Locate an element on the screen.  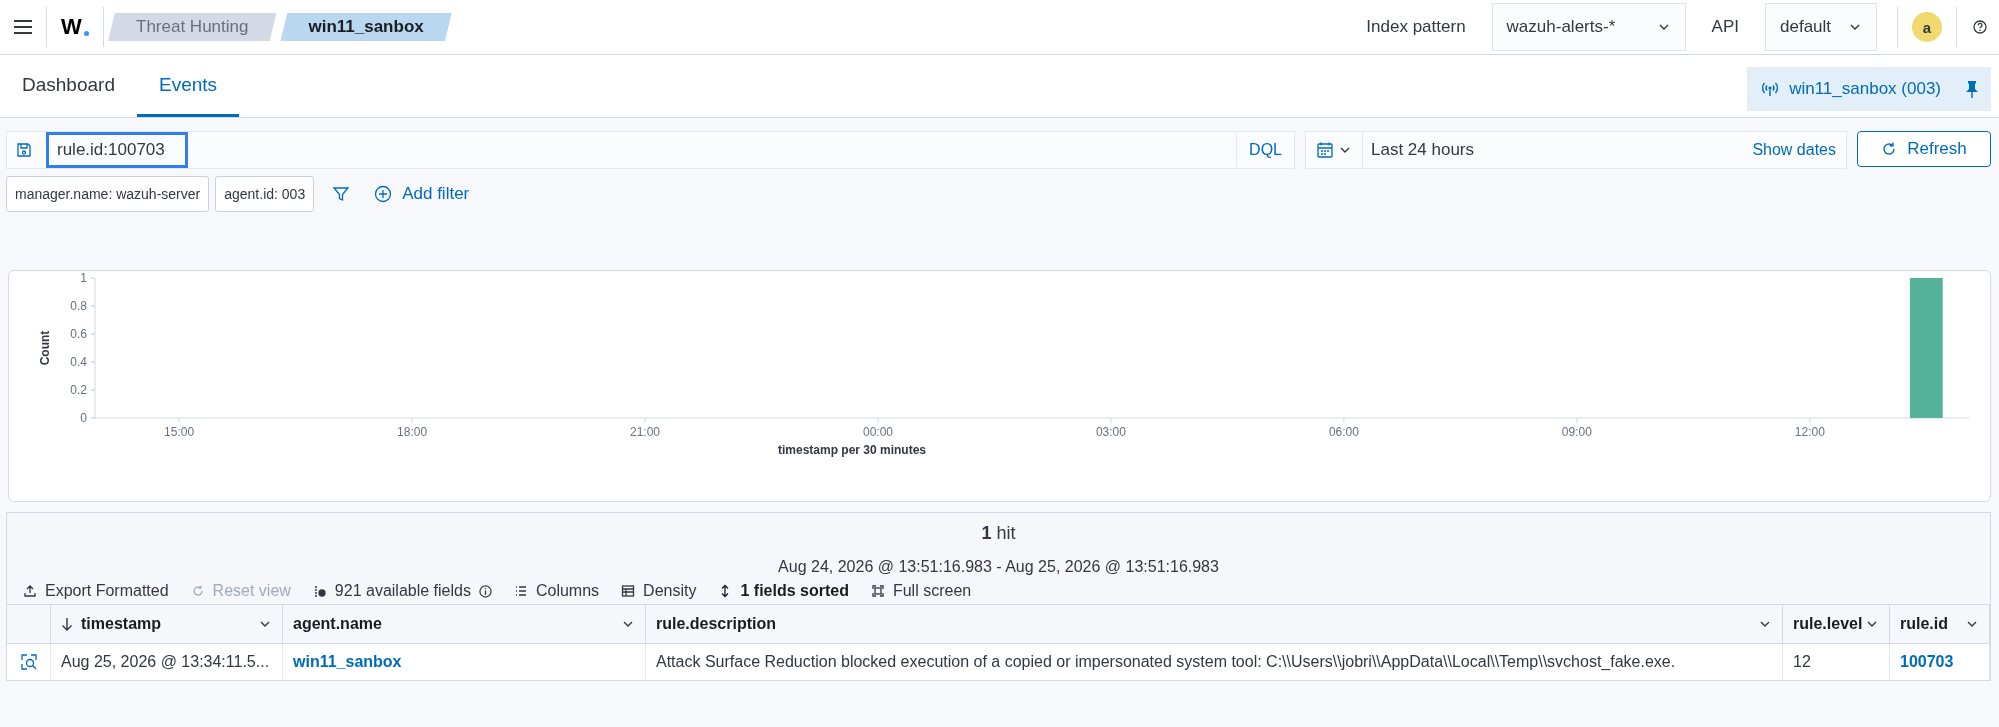
logo-dot is located at coordinates (86, 33).